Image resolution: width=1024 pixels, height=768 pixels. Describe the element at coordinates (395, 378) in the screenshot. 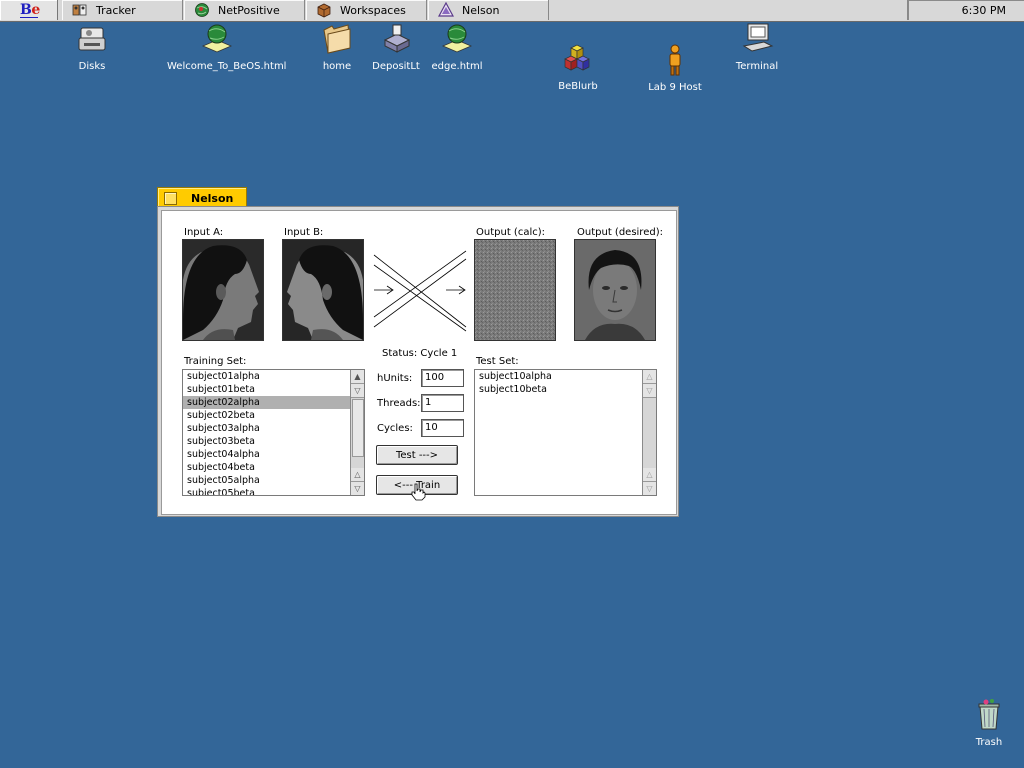

I see `hunits-label: hUnits:` at that location.